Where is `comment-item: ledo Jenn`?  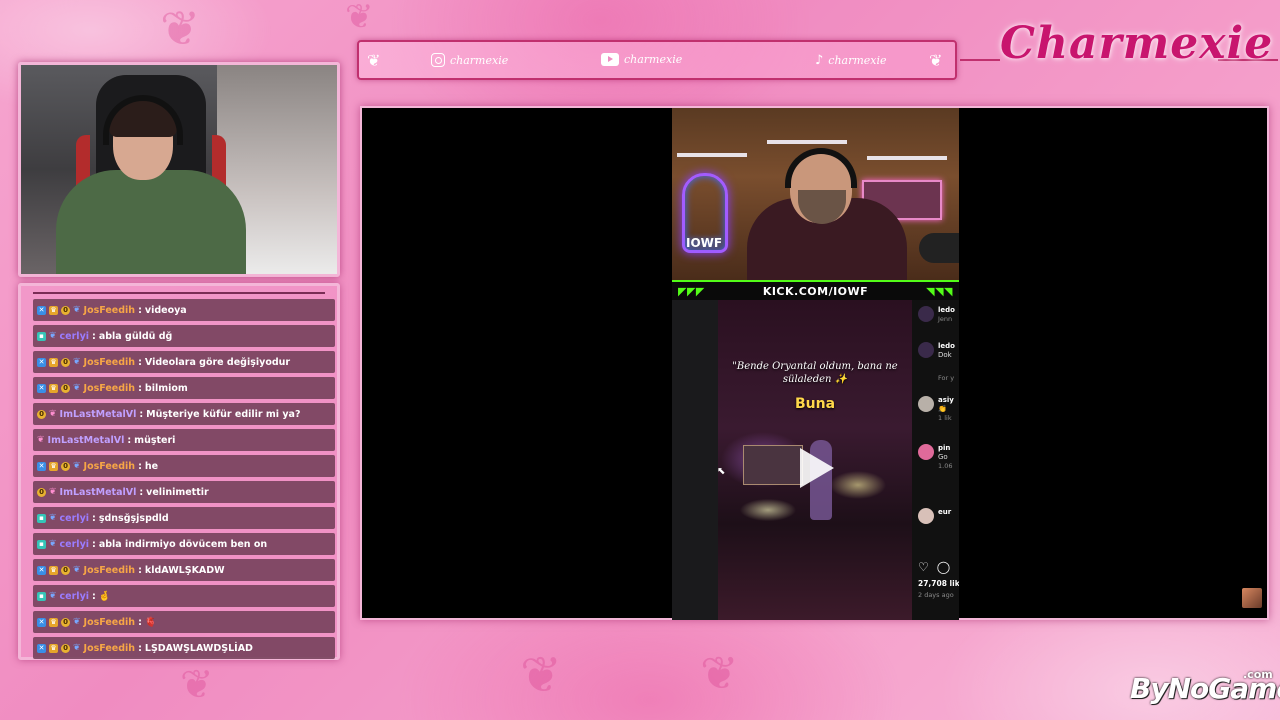
comment-item: ledo Jenn is located at coordinates (936, 315).